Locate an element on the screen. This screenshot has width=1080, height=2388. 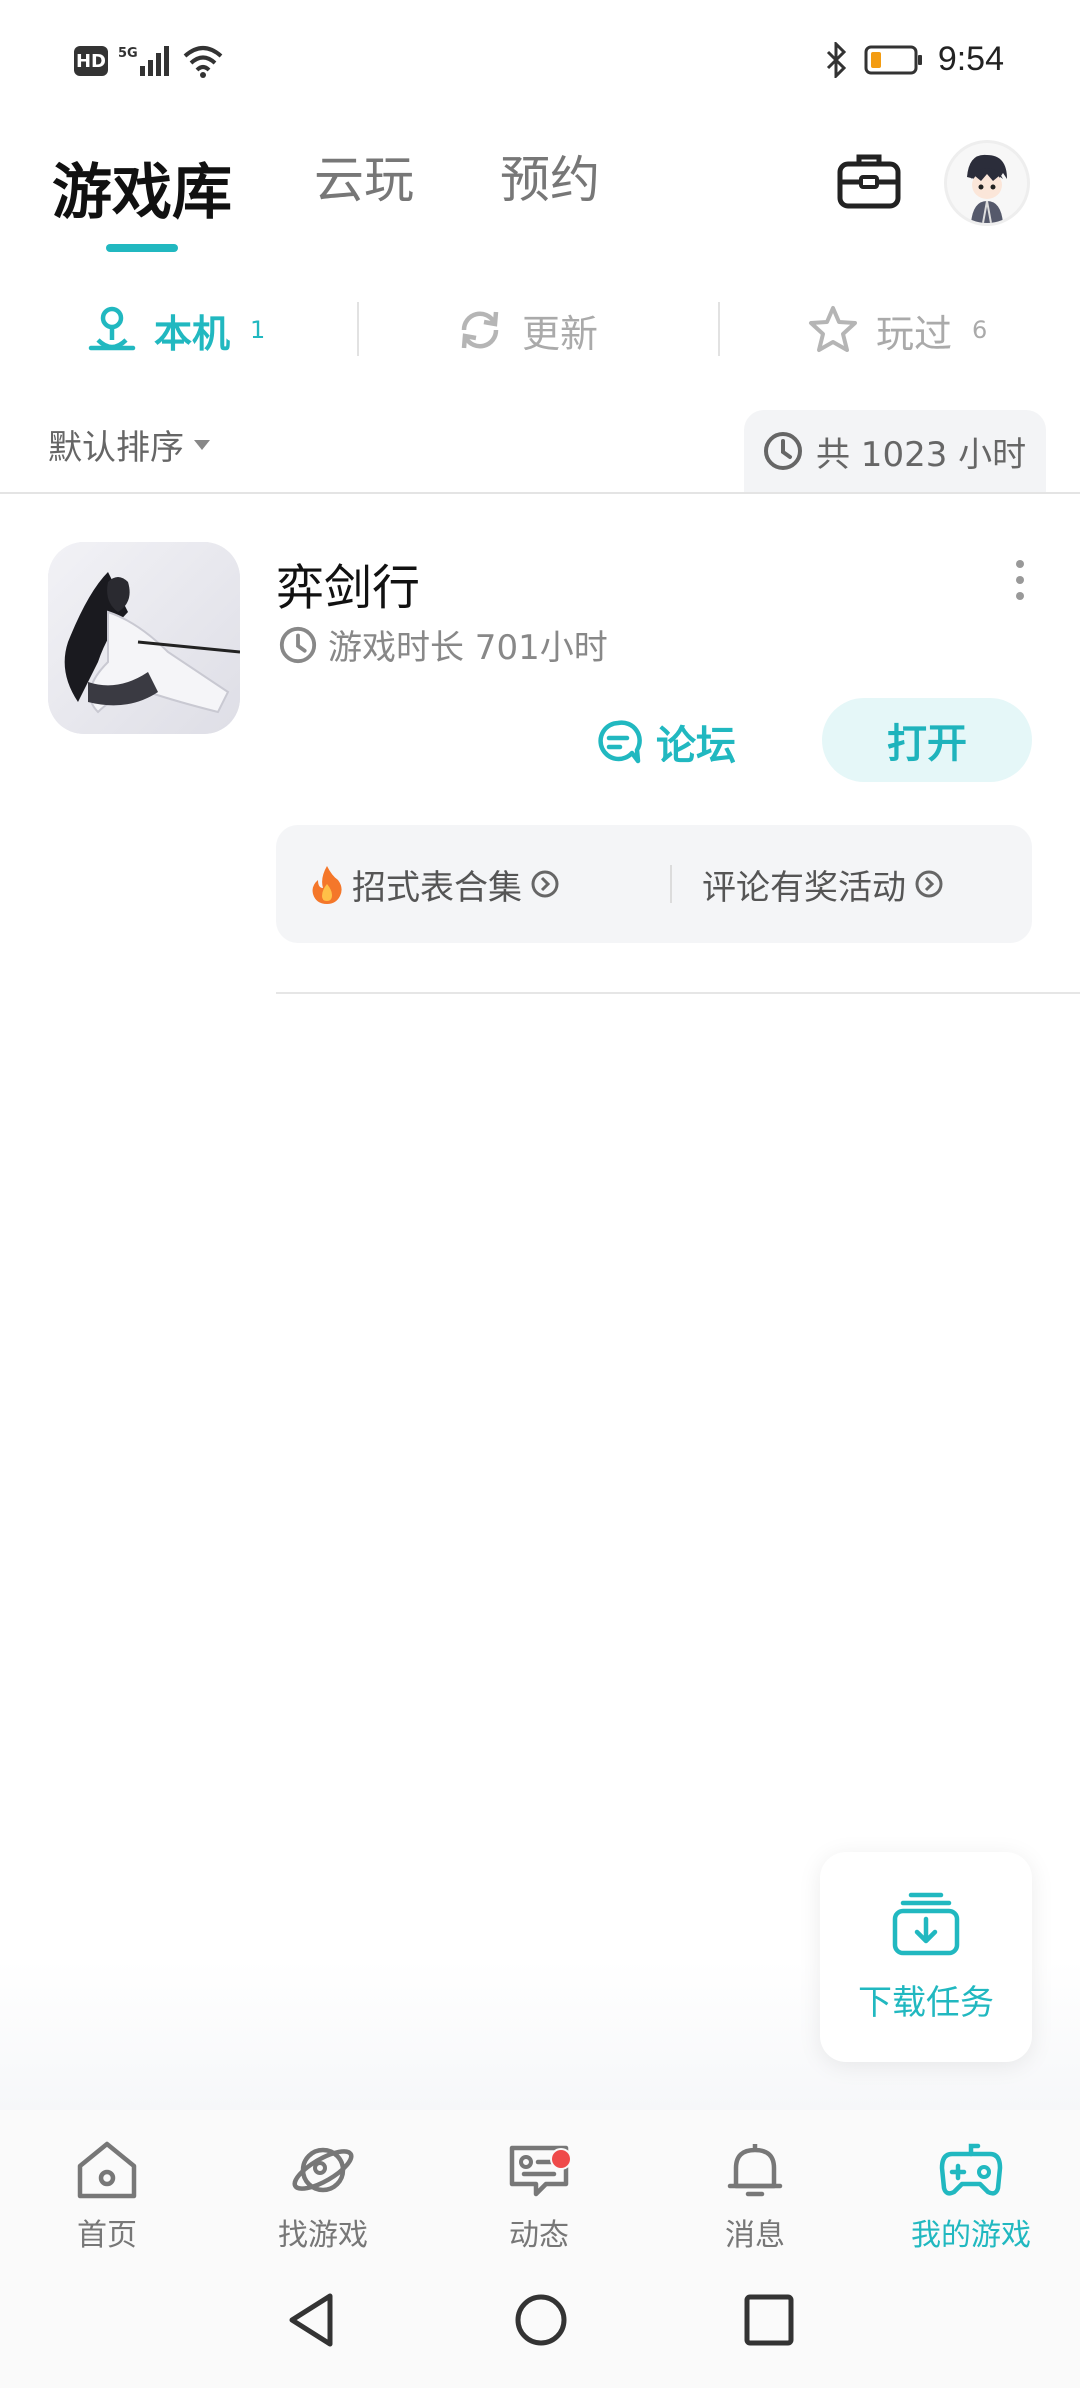
nav-label: 消息 is located at coordinates (755, 2235).